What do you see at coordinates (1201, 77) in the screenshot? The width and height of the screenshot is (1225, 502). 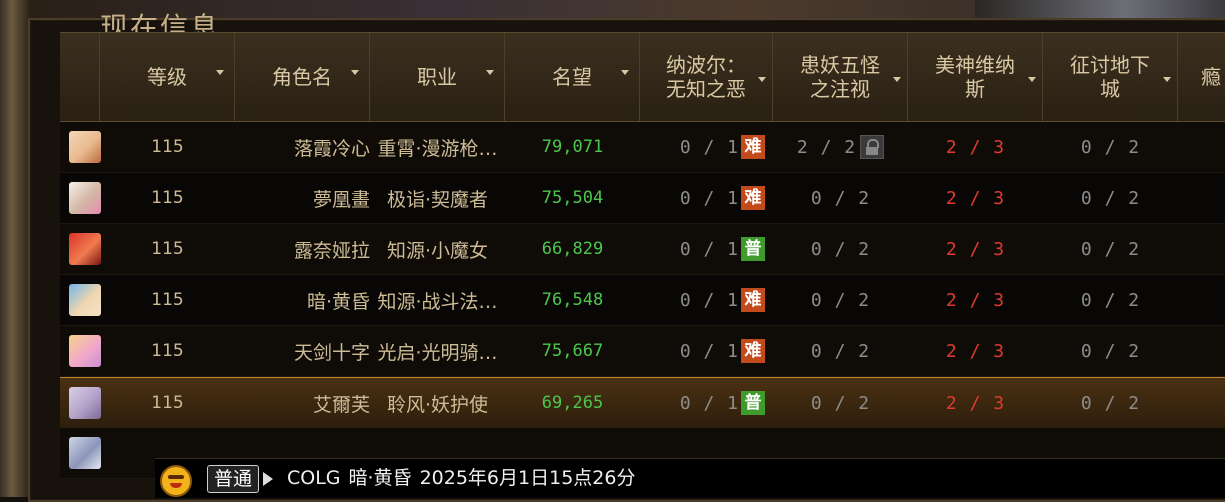 I see `header-raid-partial: 瘾` at bounding box center [1201, 77].